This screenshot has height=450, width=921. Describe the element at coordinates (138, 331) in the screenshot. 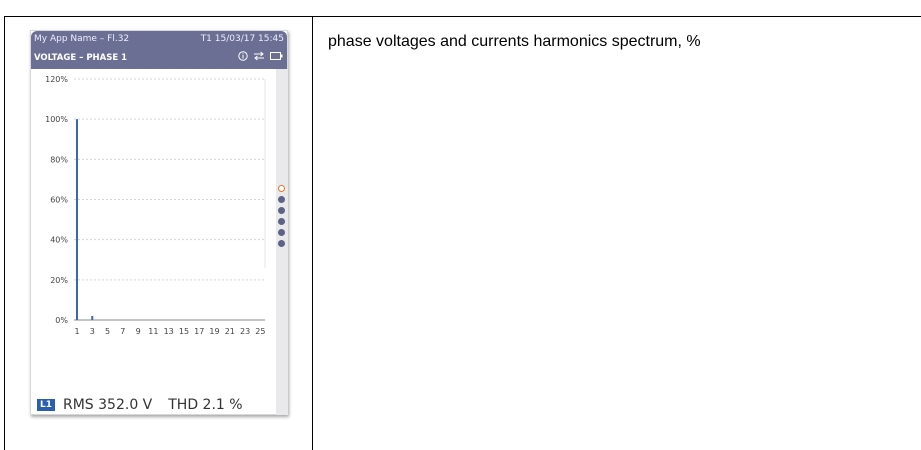

I see `x-tick-label: 9` at that location.